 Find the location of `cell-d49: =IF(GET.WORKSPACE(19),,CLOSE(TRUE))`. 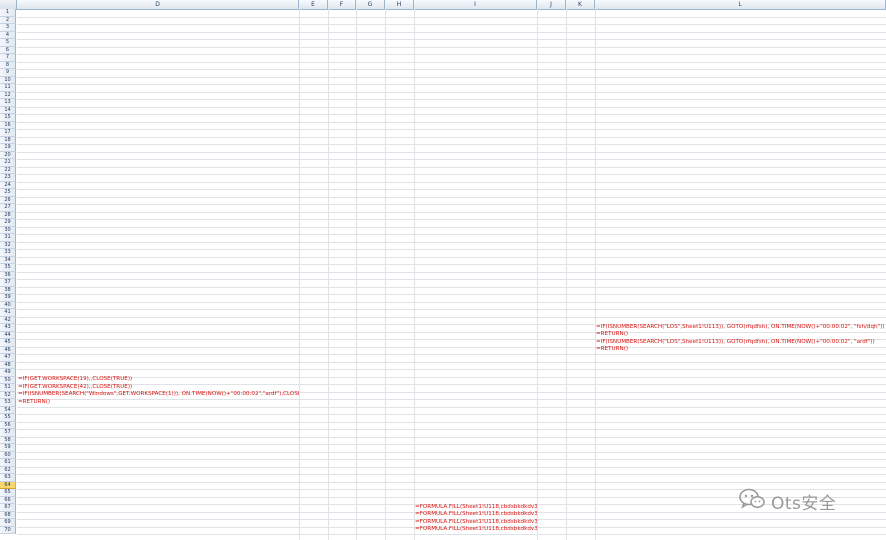

cell-d49: =IF(GET.WORKSPACE(19),,CLOSE(TRUE)) is located at coordinates (158, 379).